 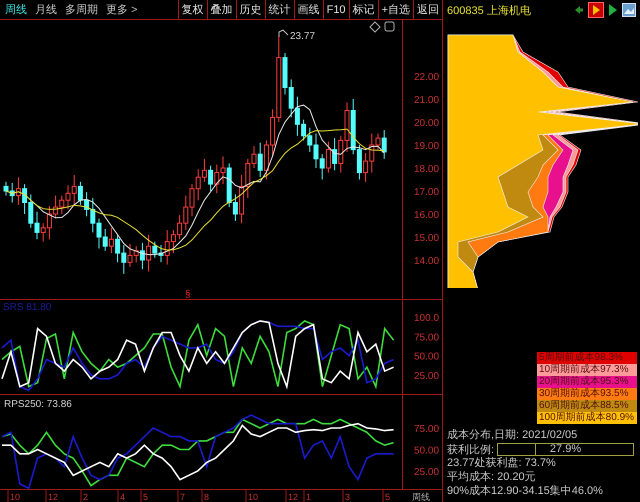 I want to click on price-axis-label: 20.00, so click(x=427, y=123).